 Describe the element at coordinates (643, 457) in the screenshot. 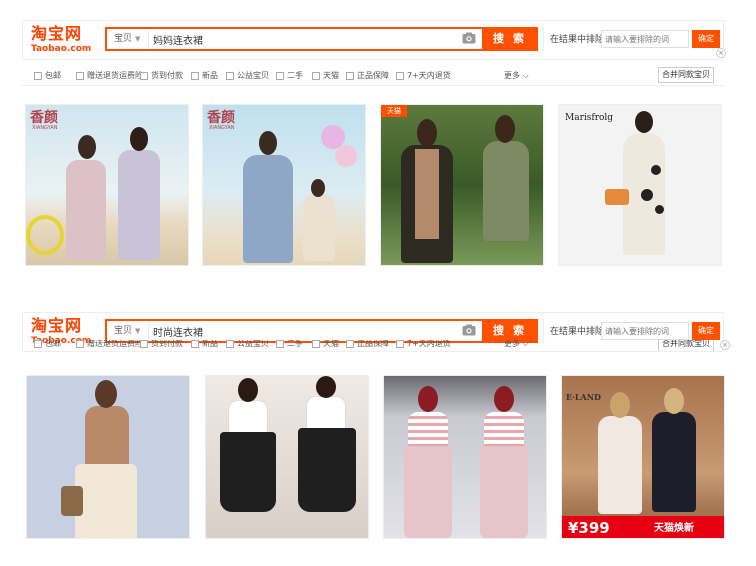

I see `product-image: E·LAND ¥399 天猫焕新` at that location.